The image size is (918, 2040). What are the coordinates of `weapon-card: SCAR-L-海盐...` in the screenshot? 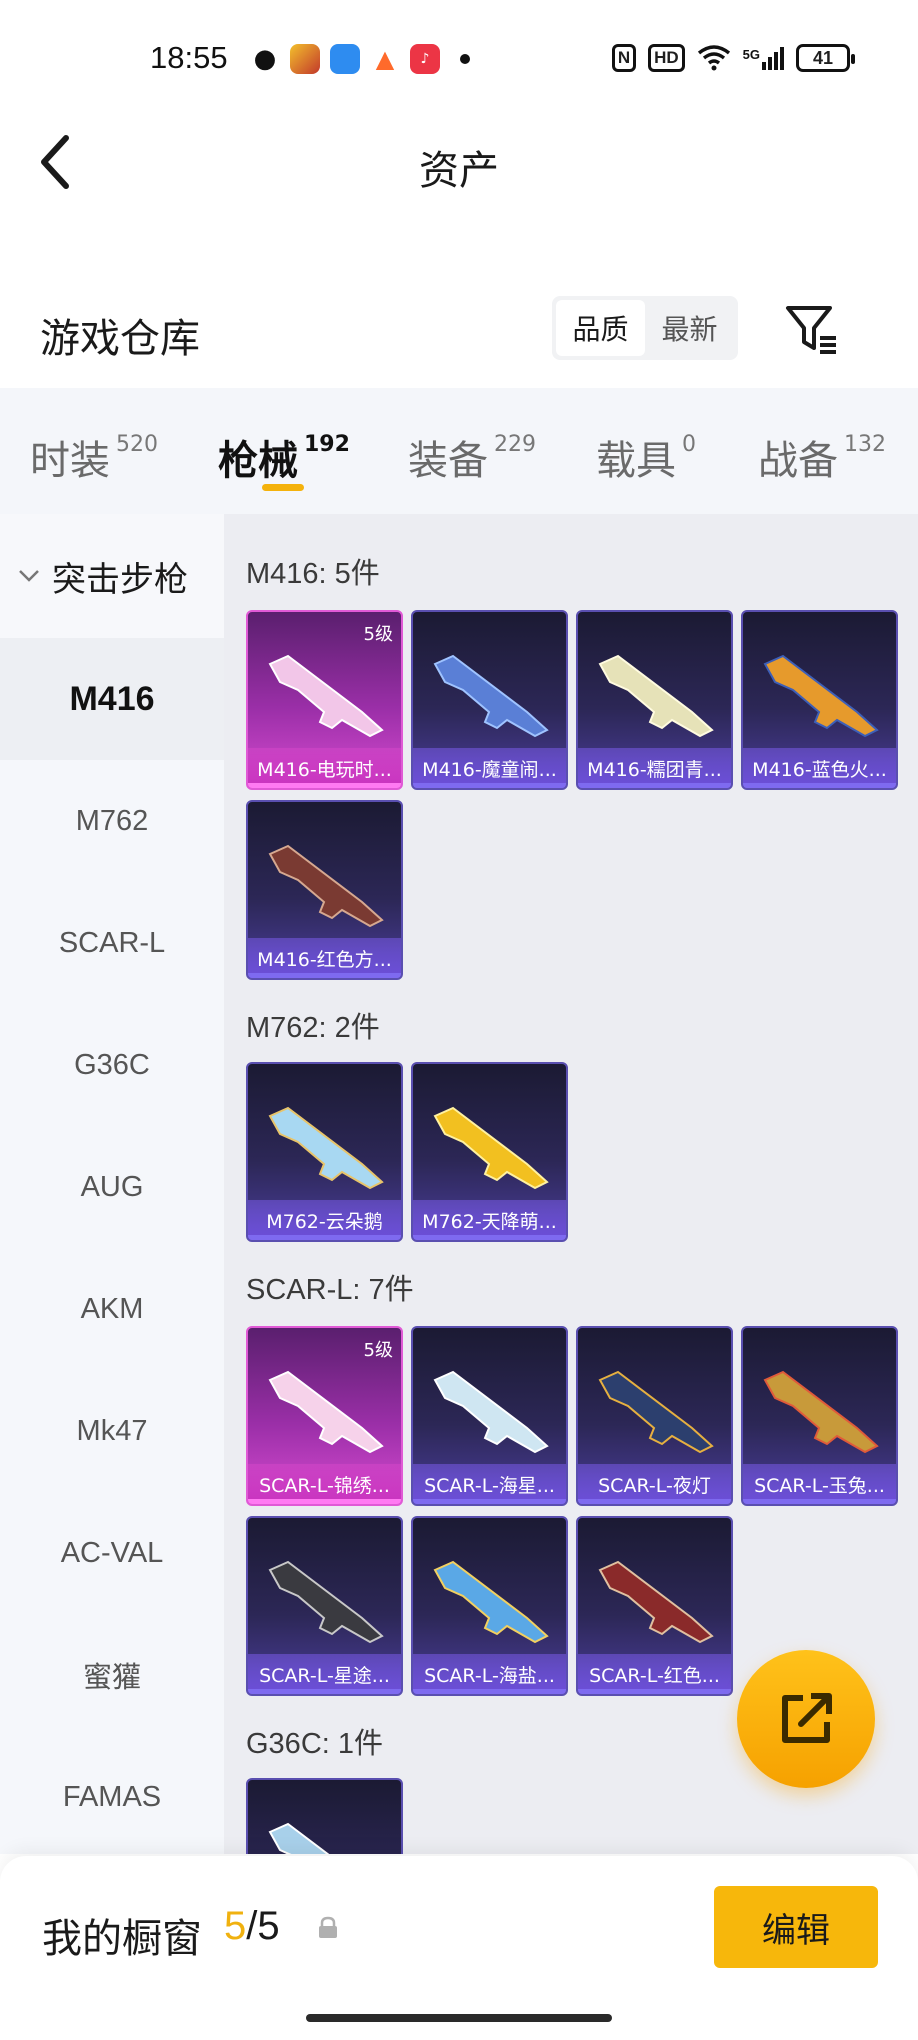 It's located at (489, 1606).